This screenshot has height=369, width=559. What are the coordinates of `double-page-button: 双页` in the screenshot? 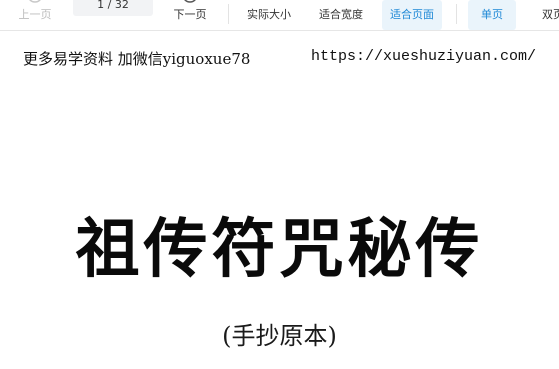 It's located at (544, 15).